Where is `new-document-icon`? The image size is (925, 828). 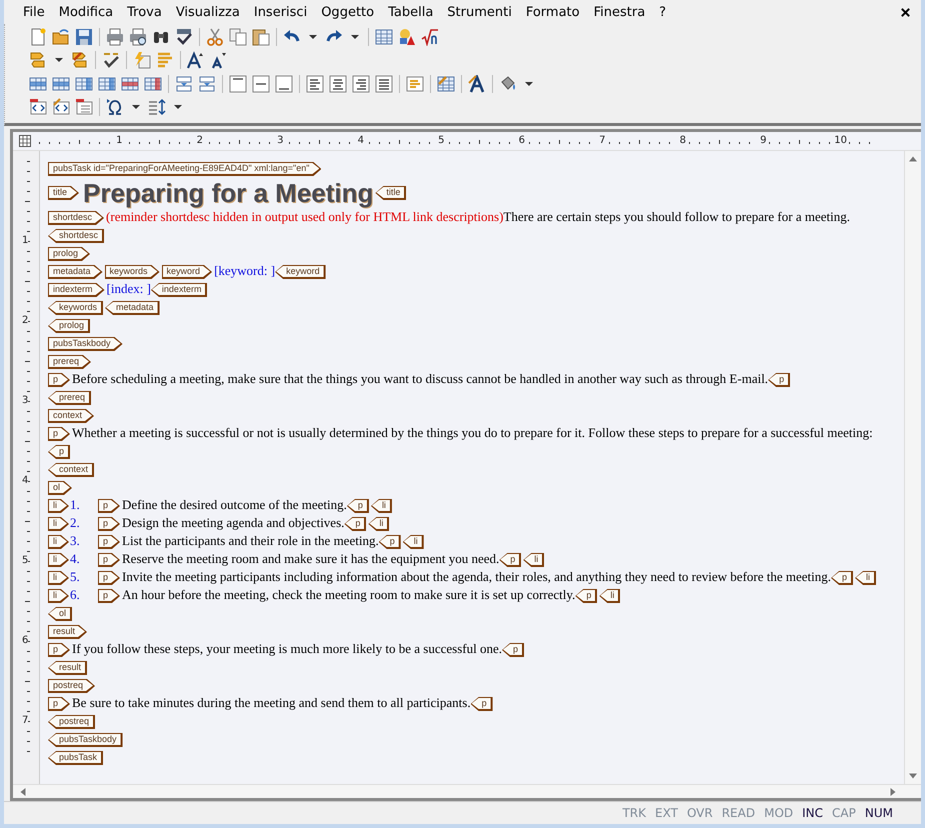
new-document-icon is located at coordinates (38, 37).